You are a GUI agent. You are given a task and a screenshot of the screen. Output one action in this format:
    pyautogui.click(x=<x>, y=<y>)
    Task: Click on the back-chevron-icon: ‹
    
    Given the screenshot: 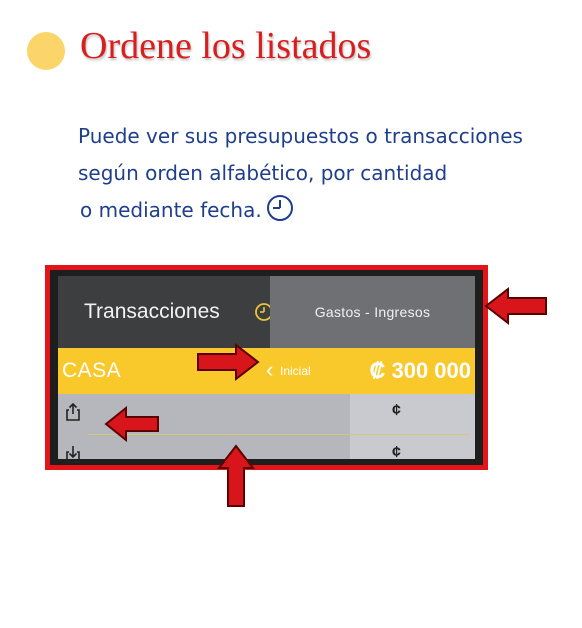 What is the action you would take?
    pyautogui.click(x=269, y=370)
    